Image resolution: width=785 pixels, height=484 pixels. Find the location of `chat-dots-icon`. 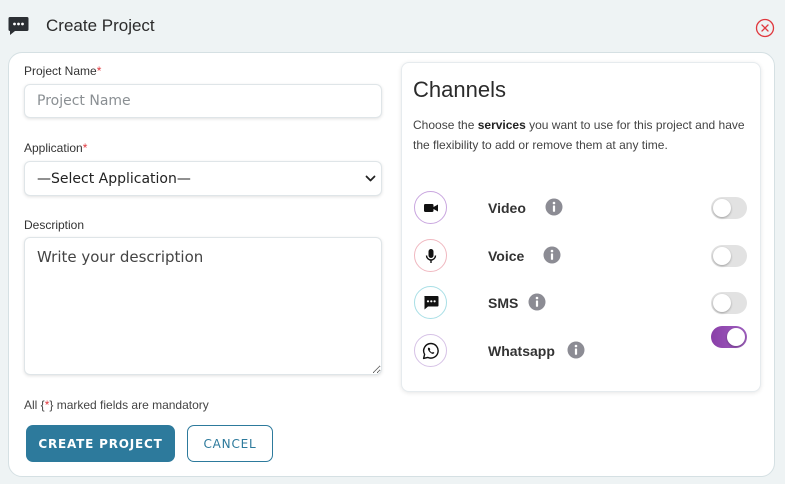

chat-dots-icon is located at coordinates (18, 26).